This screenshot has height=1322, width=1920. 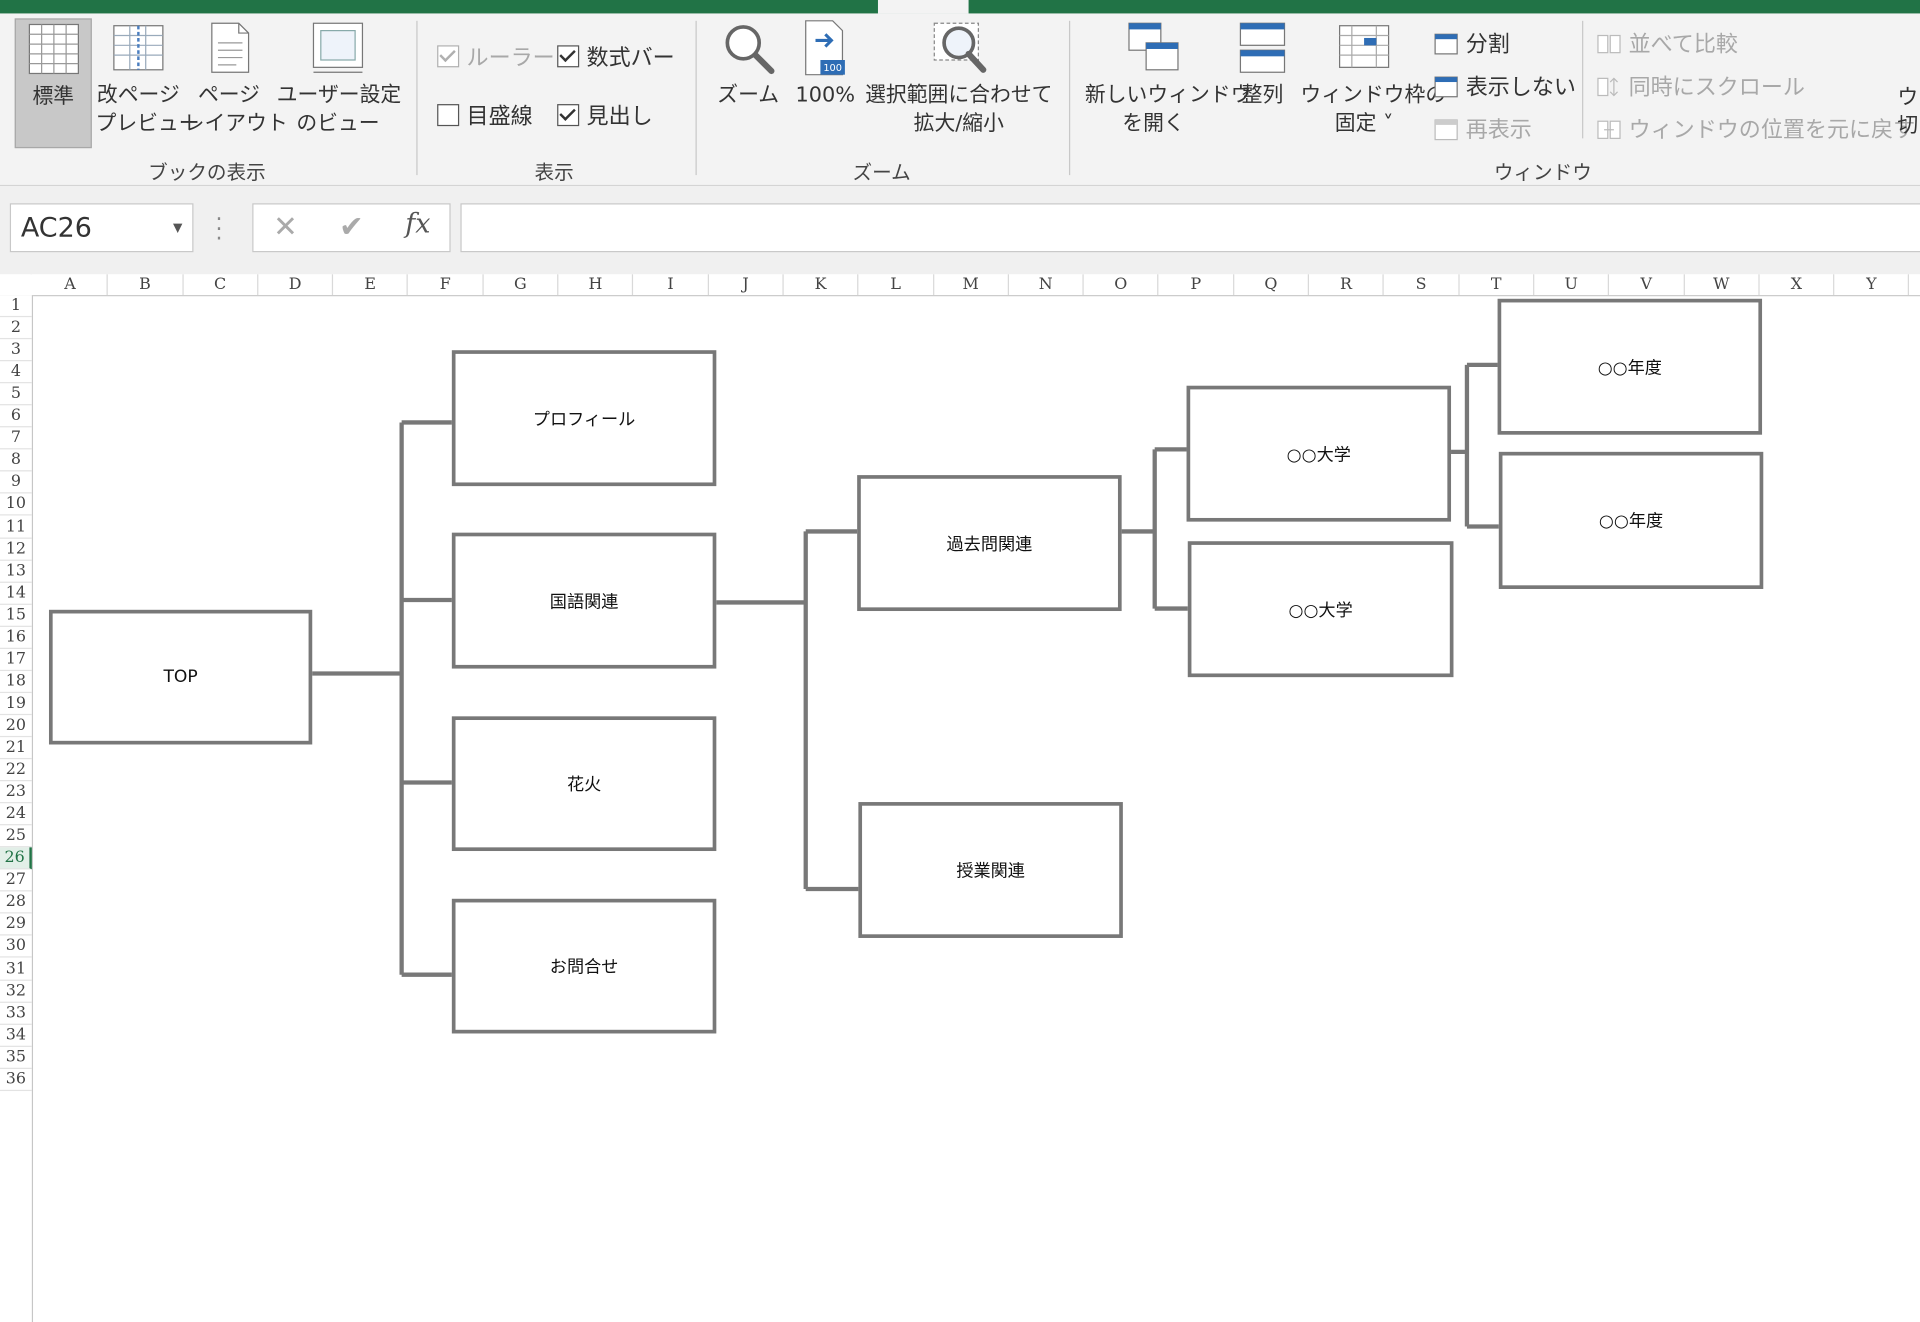 I want to click on node-profile: プロフィール, so click(x=584, y=418).